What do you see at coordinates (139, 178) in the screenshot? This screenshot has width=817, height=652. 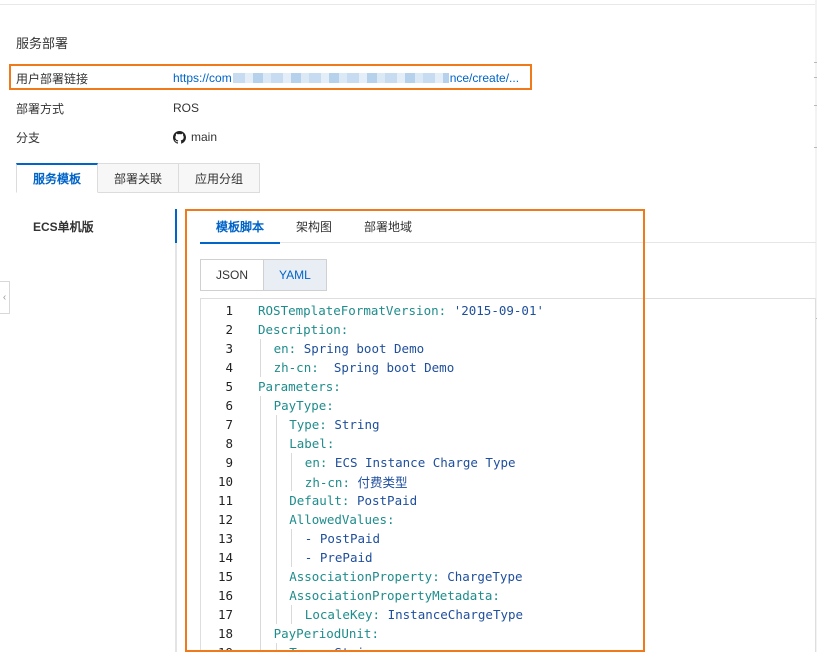 I see `tab-deploy-association: 部署关联` at bounding box center [139, 178].